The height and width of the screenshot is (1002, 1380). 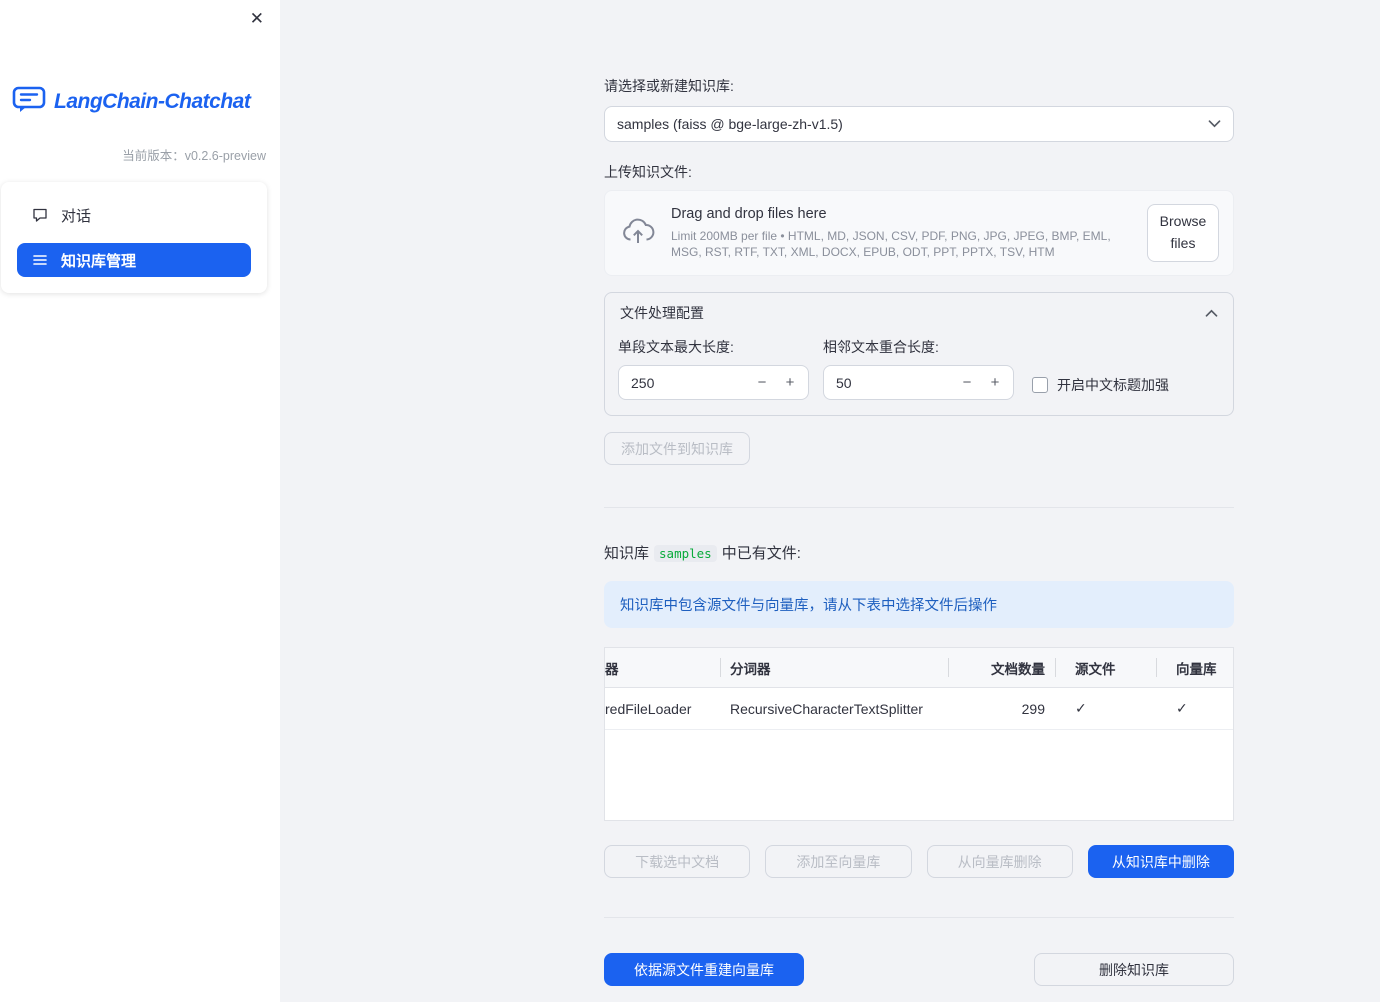 I want to click on kb-name-code: samples, so click(x=685, y=553).